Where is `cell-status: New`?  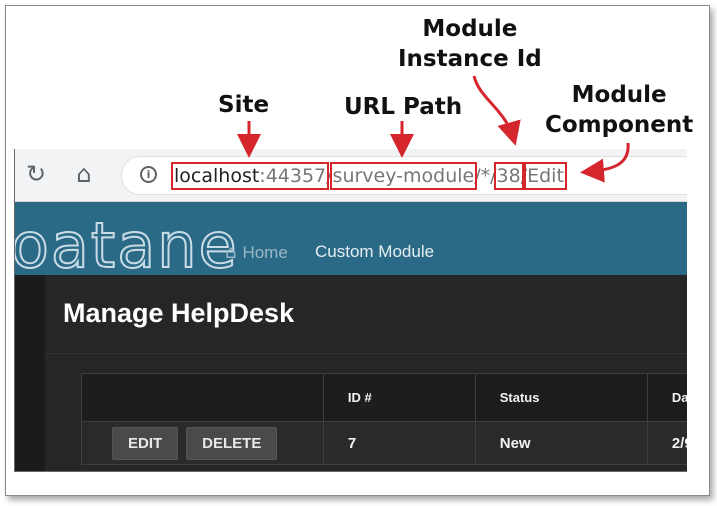
cell-status: New is located at coordinates (561, 443).